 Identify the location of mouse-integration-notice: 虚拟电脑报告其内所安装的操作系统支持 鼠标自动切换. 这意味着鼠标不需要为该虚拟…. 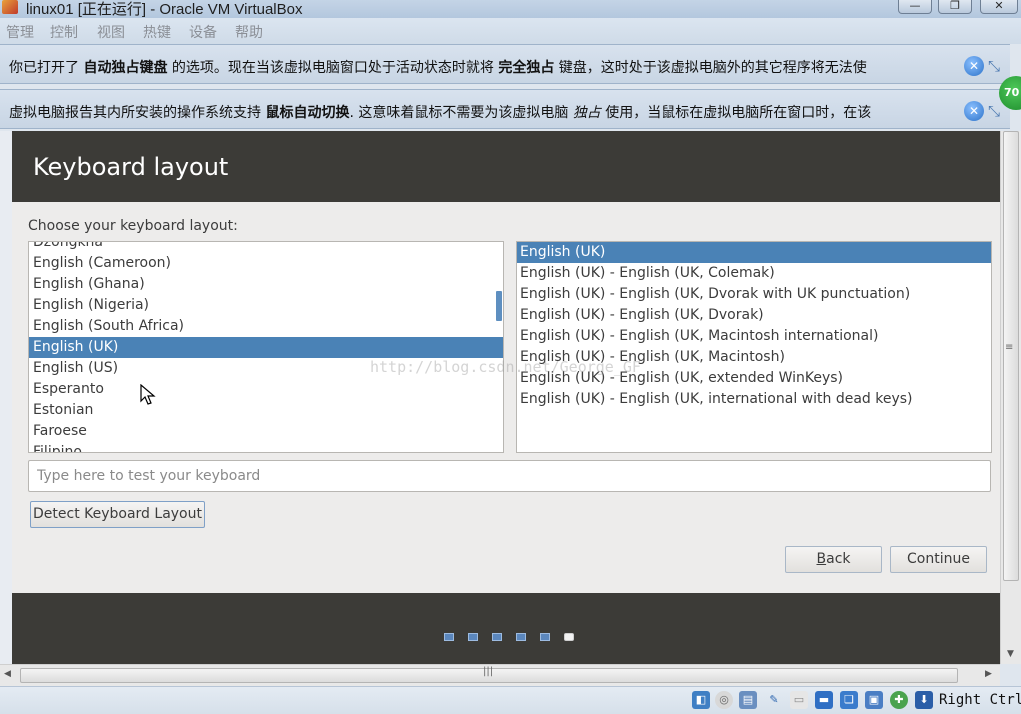
(505, 109).